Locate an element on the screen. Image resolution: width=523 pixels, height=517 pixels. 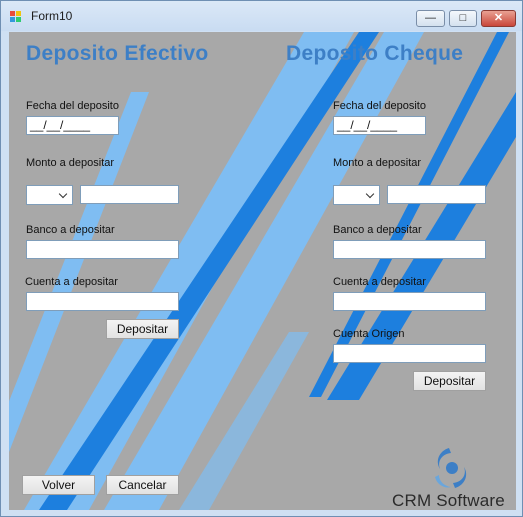
efectivo-fecha-field: __/__/____ is located at coordinates (72, 125).